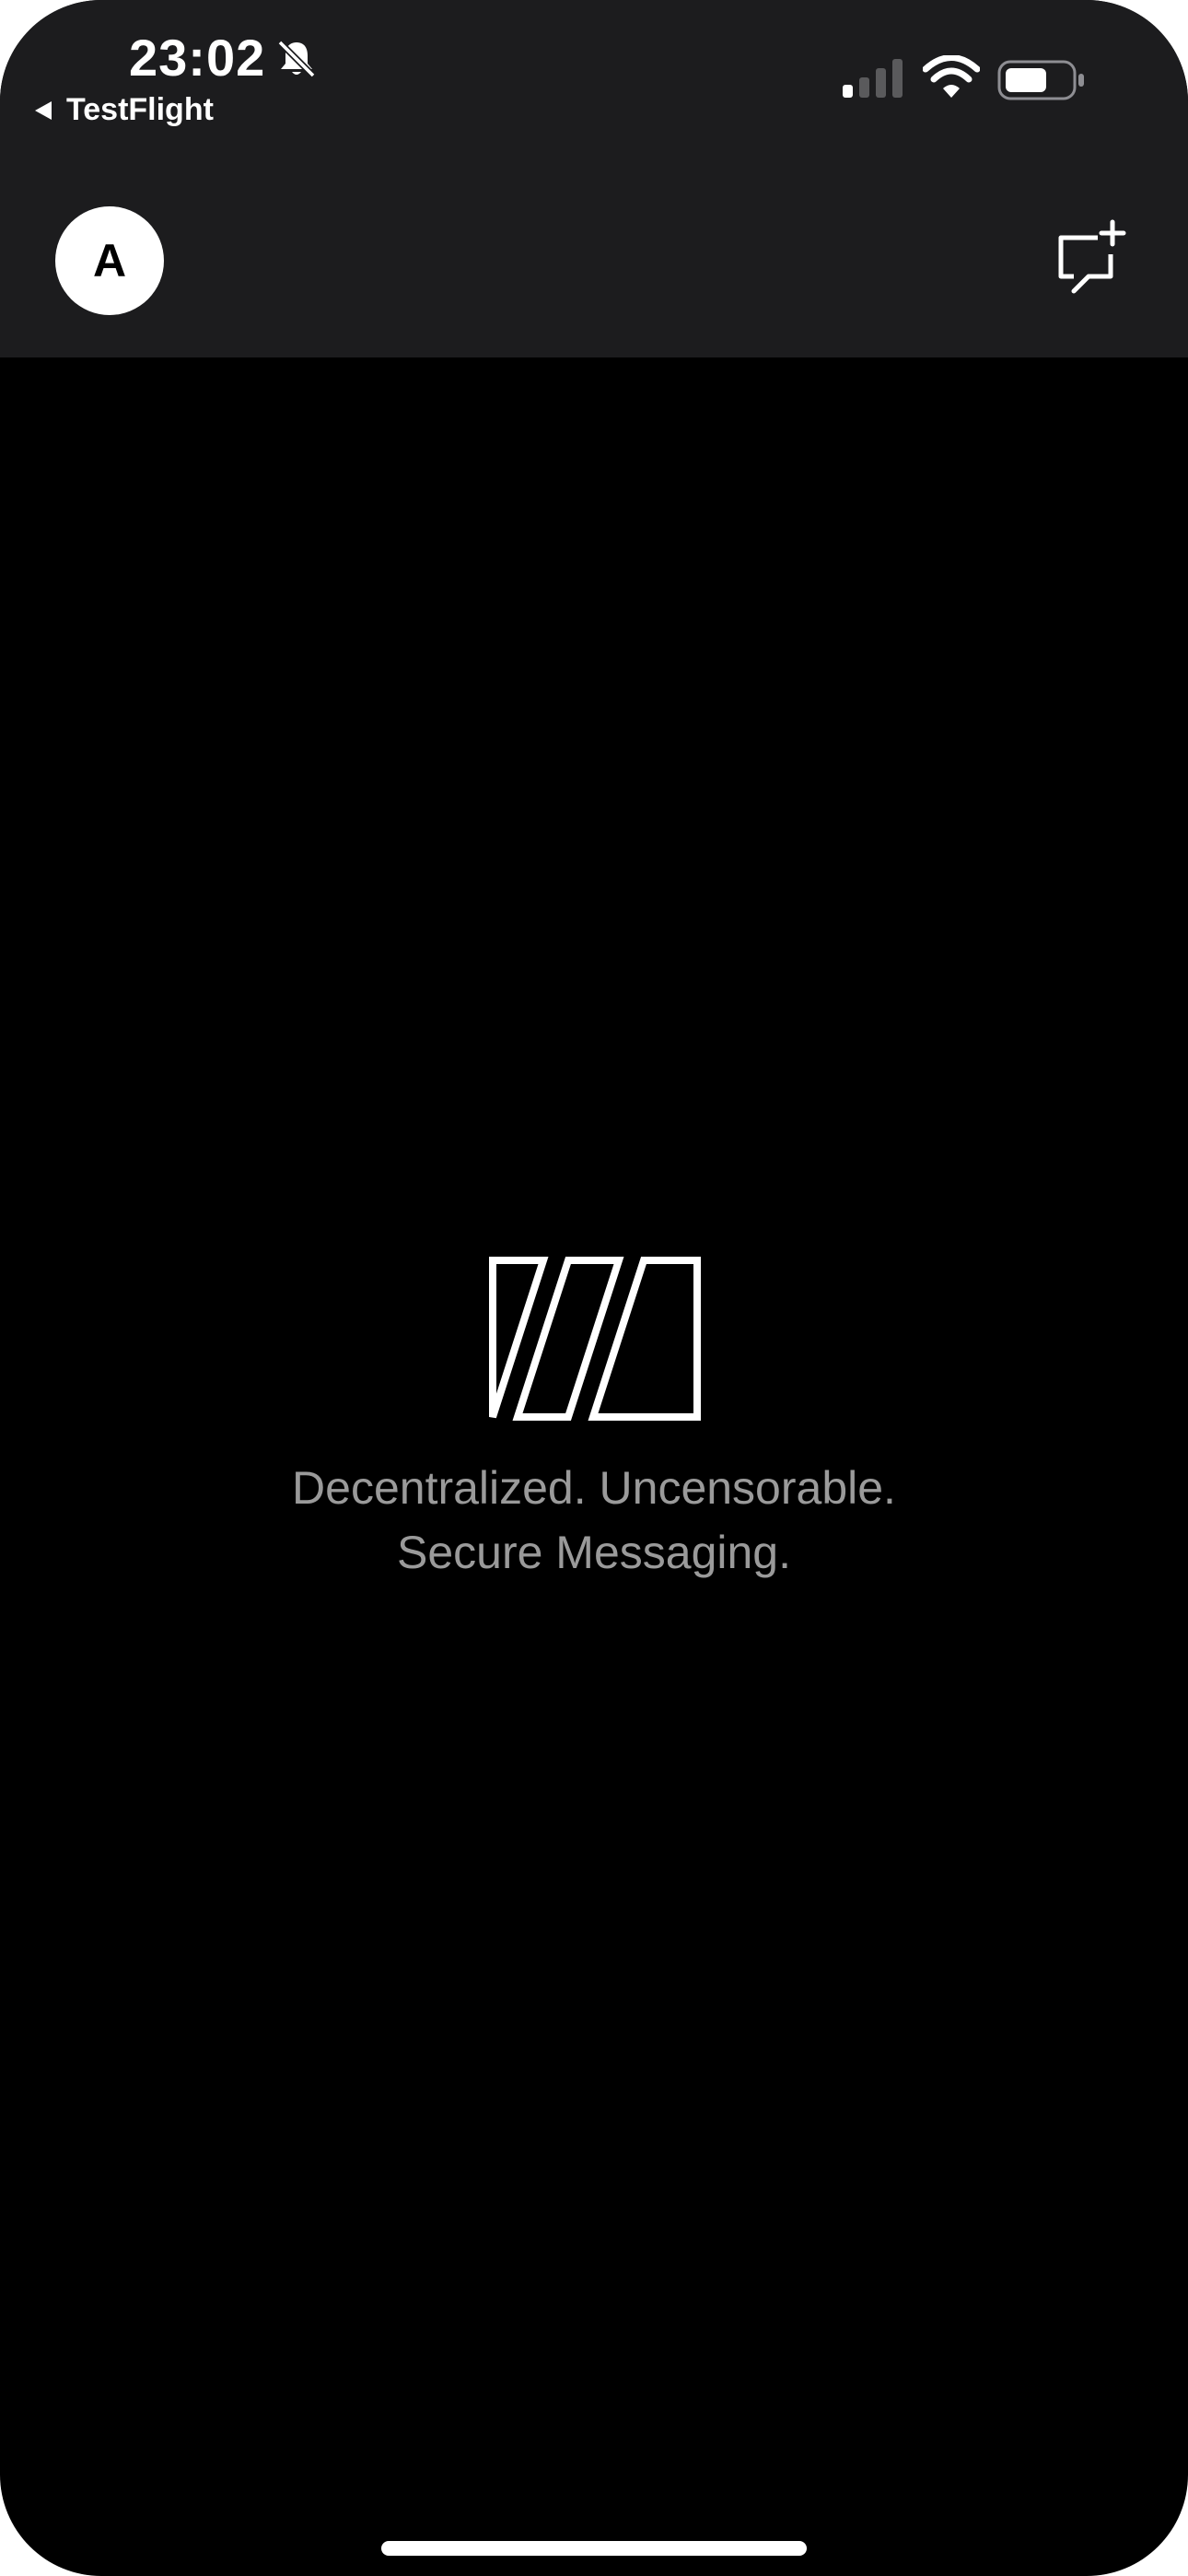 Image resolution: width=1188 pixels, height=2576 pixels. I want to click on back-to-testflight-link: TestFlight, so click(124, 110).